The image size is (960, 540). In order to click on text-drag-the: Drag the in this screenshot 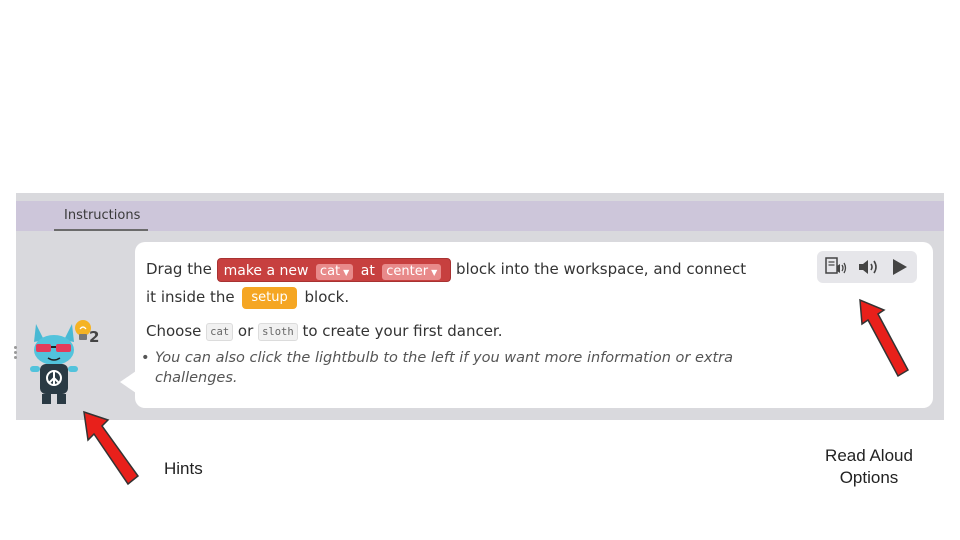, I will do `click(179, 269)`.